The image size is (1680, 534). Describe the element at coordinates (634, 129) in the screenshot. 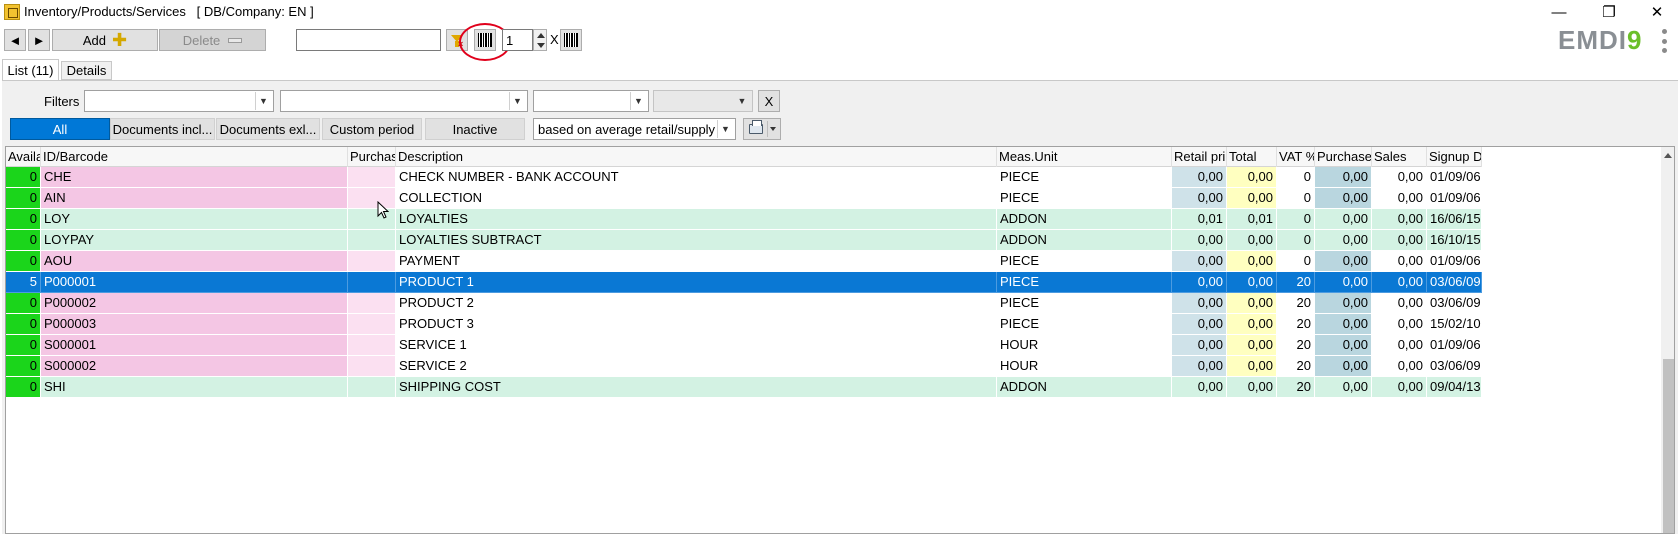

I see `price-basis-select: based on average retail/supply p ▼` at that location.